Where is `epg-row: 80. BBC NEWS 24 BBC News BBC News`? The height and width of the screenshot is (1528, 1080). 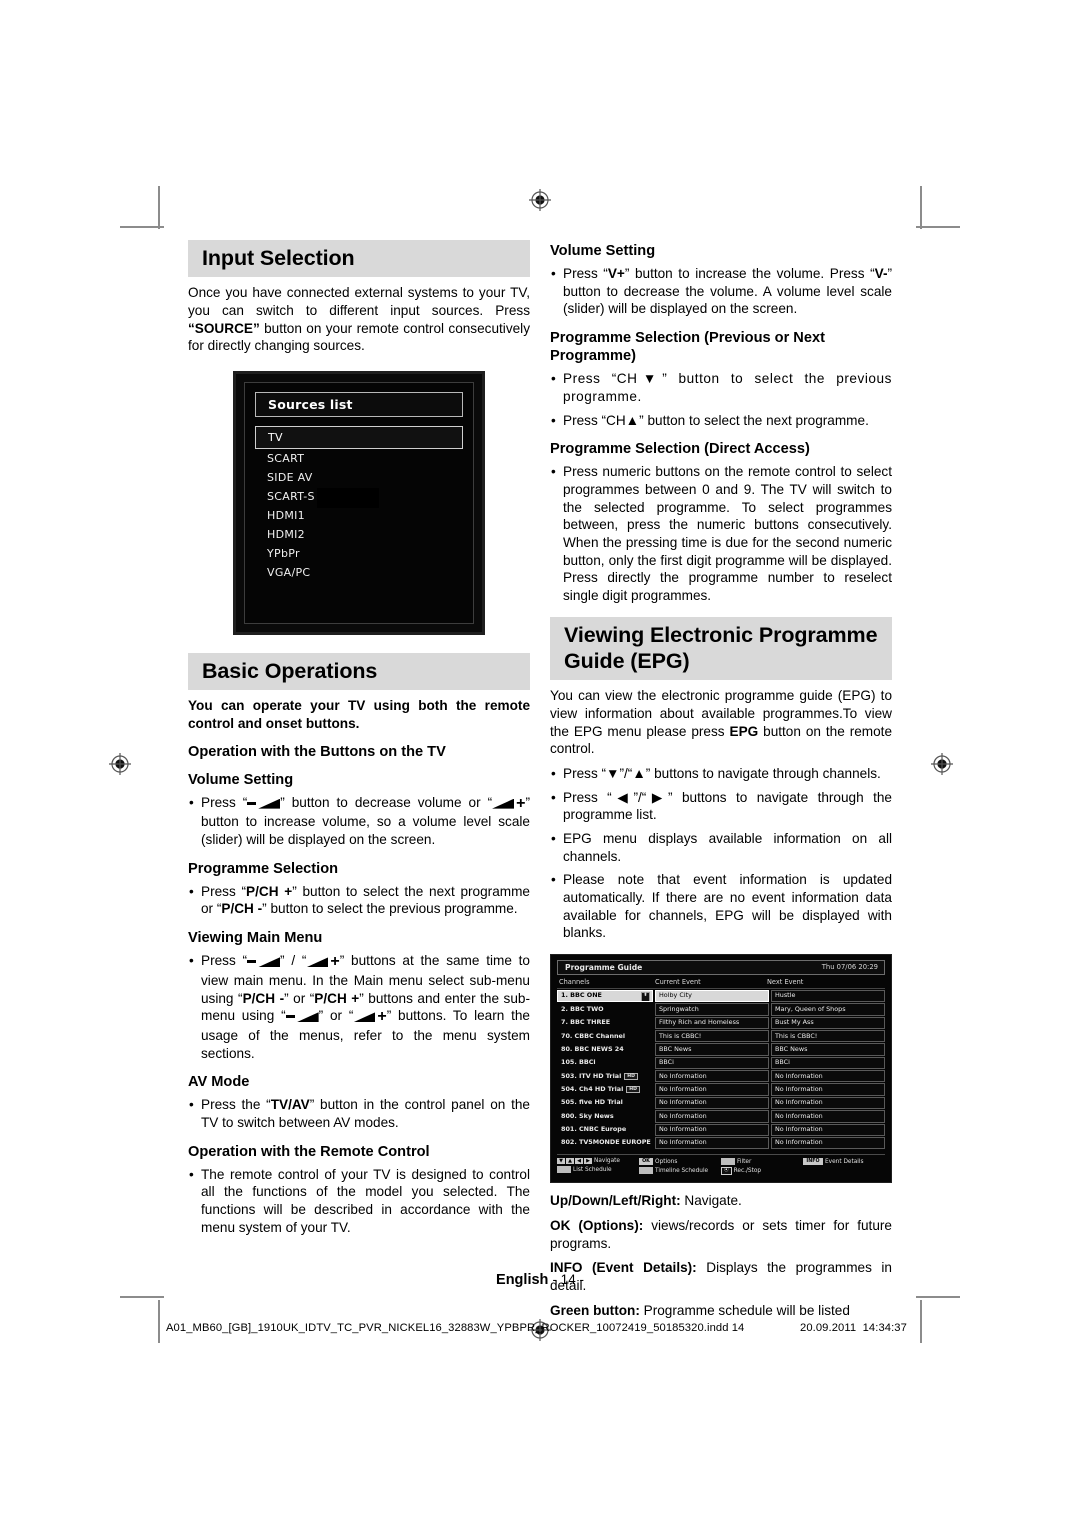 epg-row: 80. BBC NEWS 24 BBC News BBC News is located at coordinates (721, 1049).